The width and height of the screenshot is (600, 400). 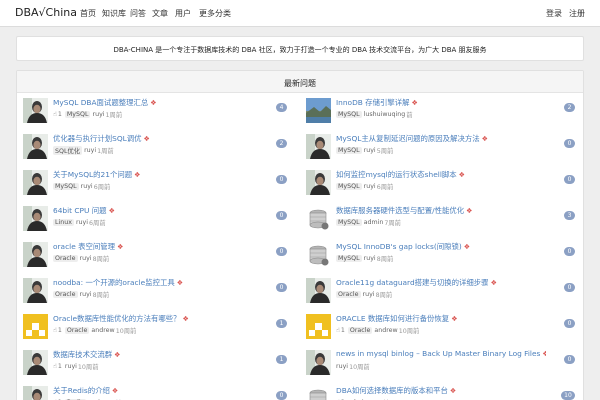 What do you see at coordinates (97, 138) in the screenshot?
I see `topic-title-text: 优化器与执行计划SQL调优` at bounding box center [97, 138].